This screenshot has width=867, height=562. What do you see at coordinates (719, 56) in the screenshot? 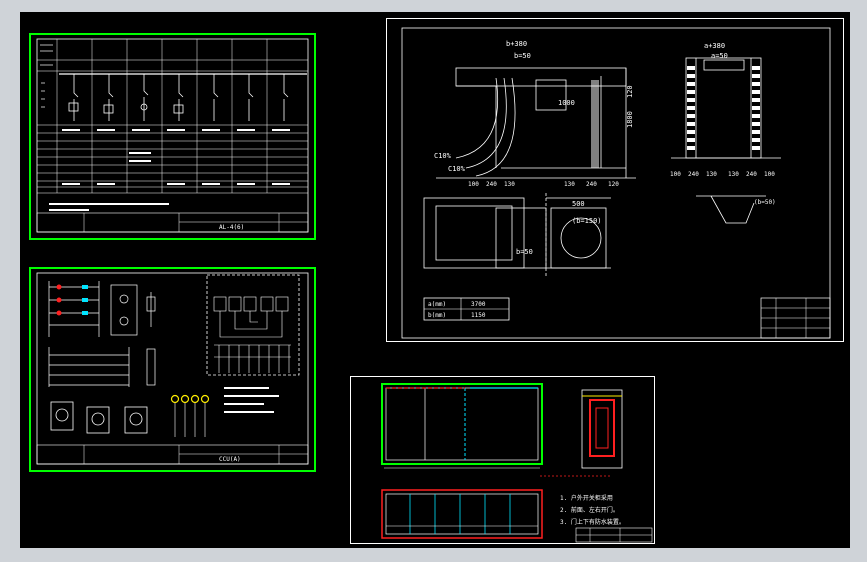
I see `dim-a50: a=50` at bounding box center [719, 56].